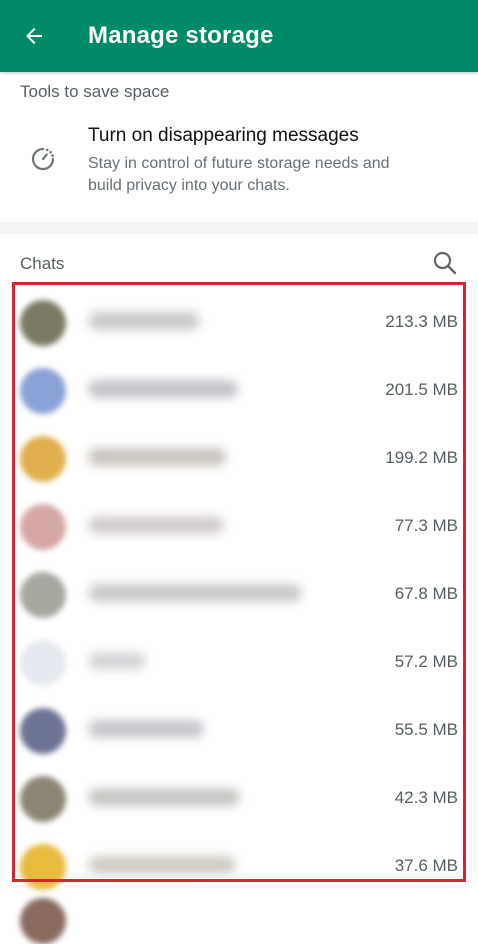  I want to click on back-button, so click(34, 36).